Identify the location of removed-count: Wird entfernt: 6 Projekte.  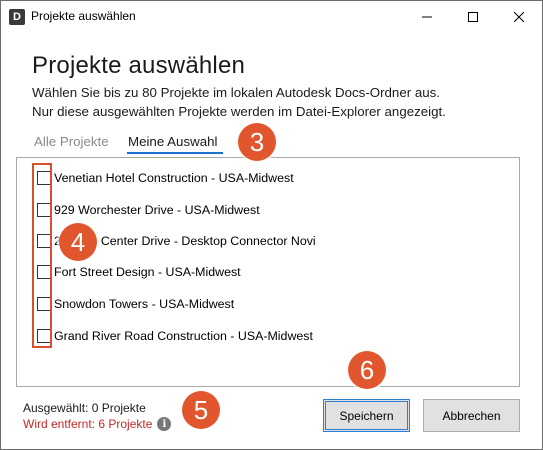
(88, 424).